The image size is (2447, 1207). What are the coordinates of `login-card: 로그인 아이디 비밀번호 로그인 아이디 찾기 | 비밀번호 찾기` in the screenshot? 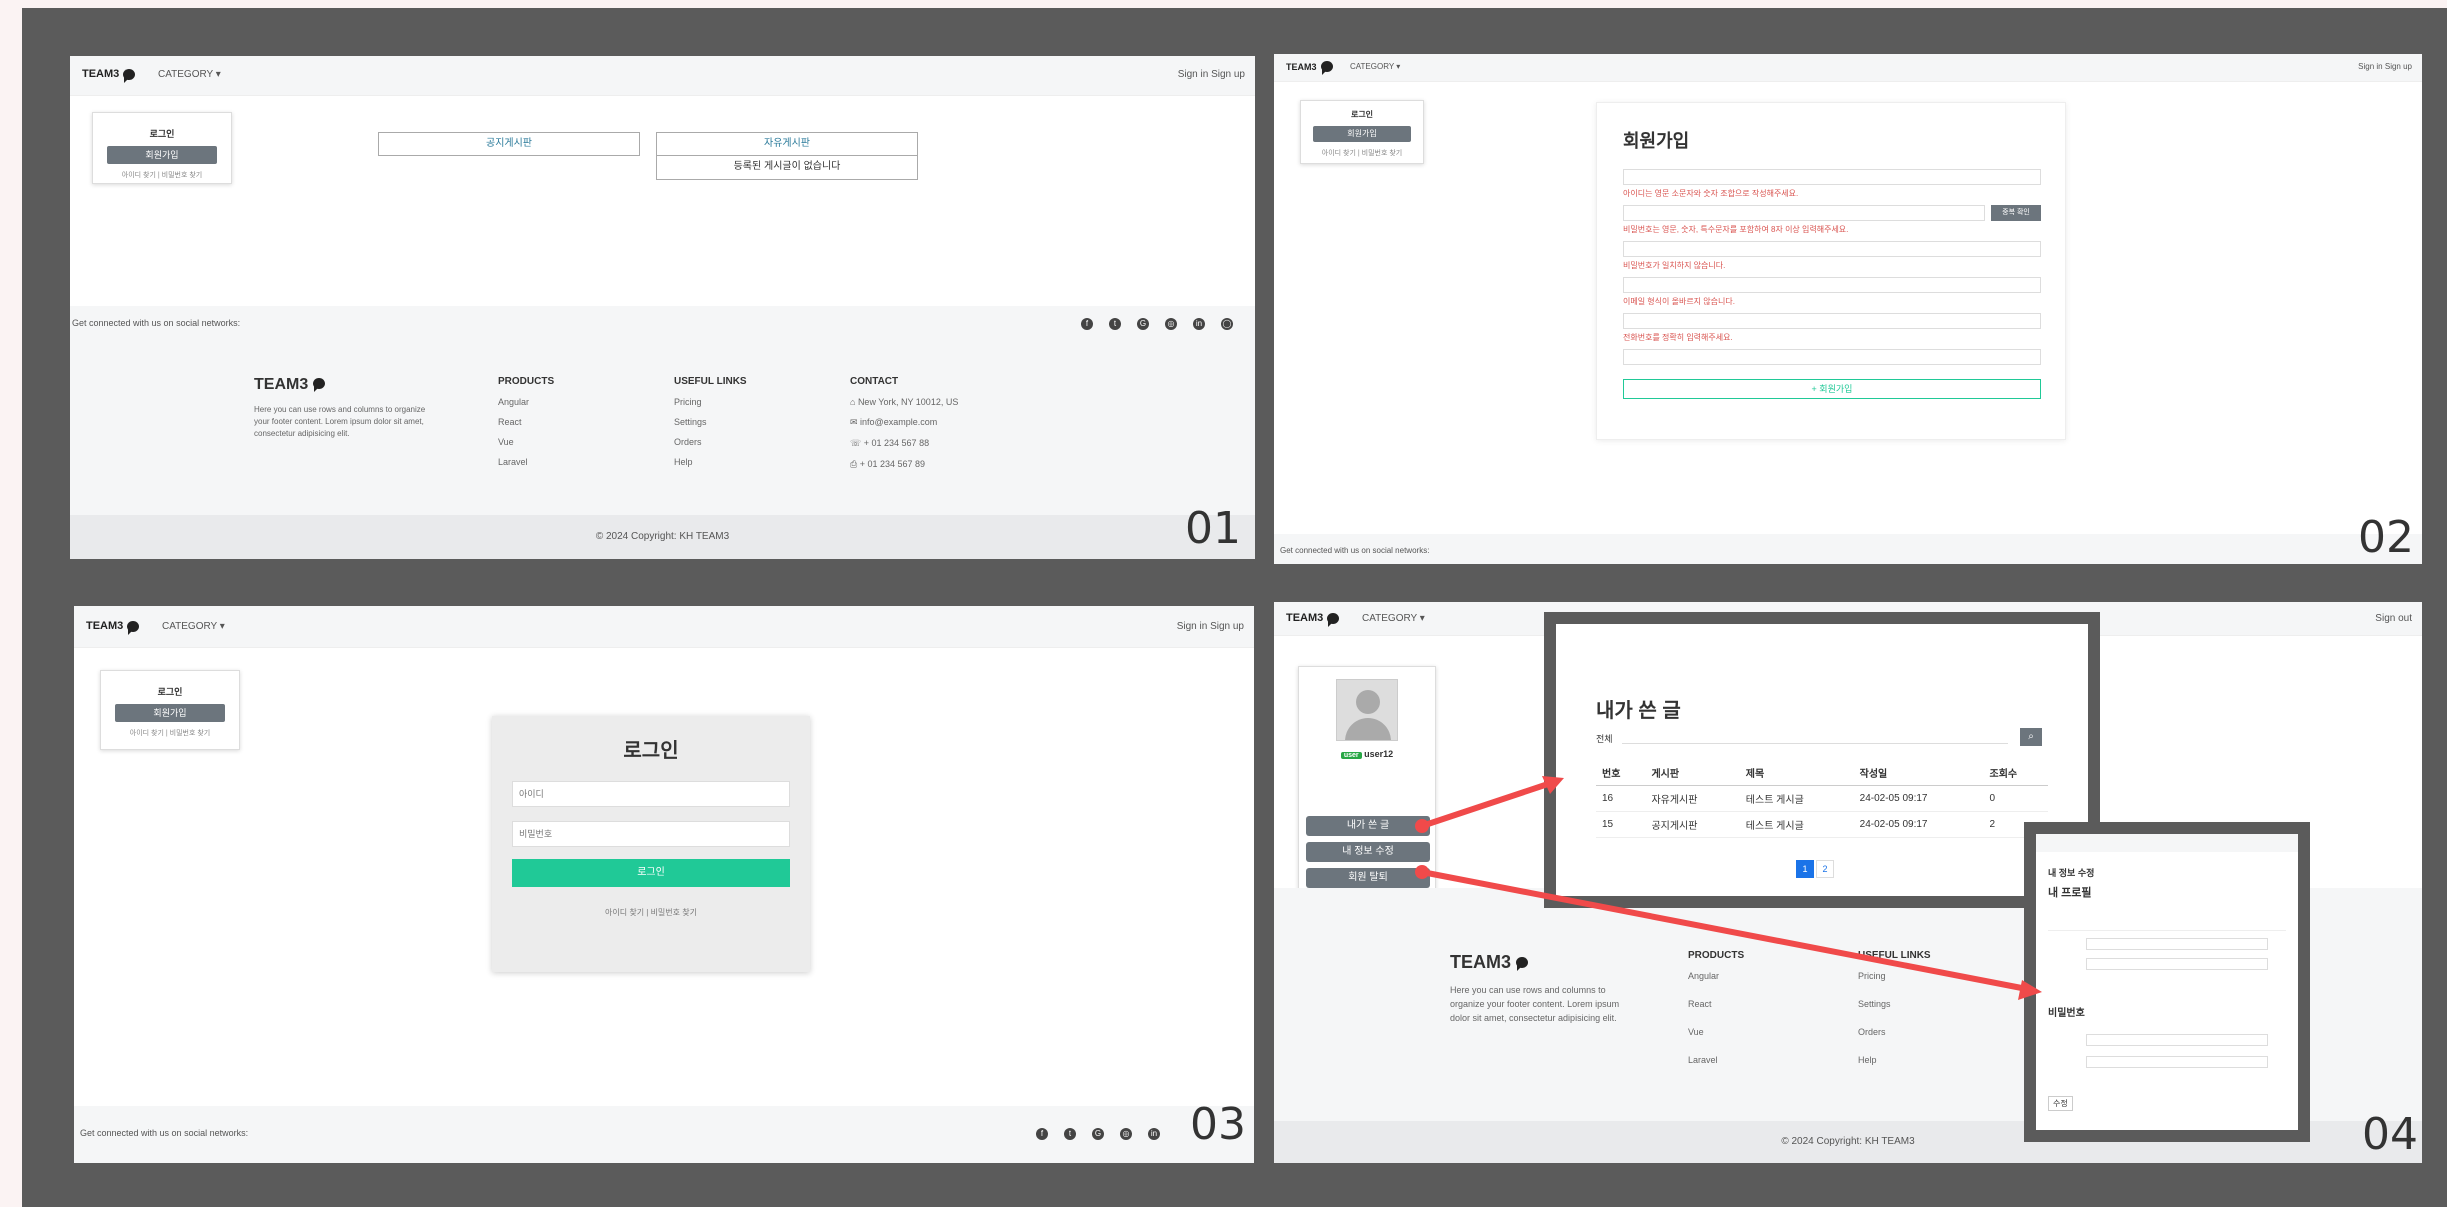 It's located at (651, 844).